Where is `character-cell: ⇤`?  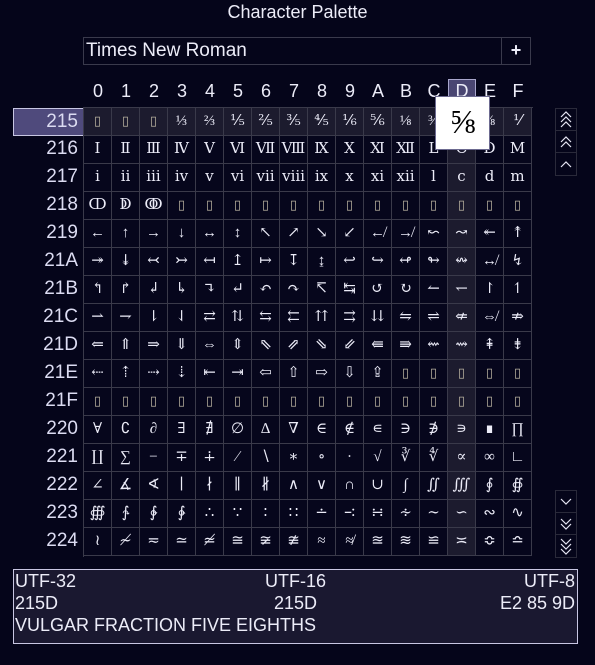
character-cell: ⇤ is located at coordinates (210, 374).